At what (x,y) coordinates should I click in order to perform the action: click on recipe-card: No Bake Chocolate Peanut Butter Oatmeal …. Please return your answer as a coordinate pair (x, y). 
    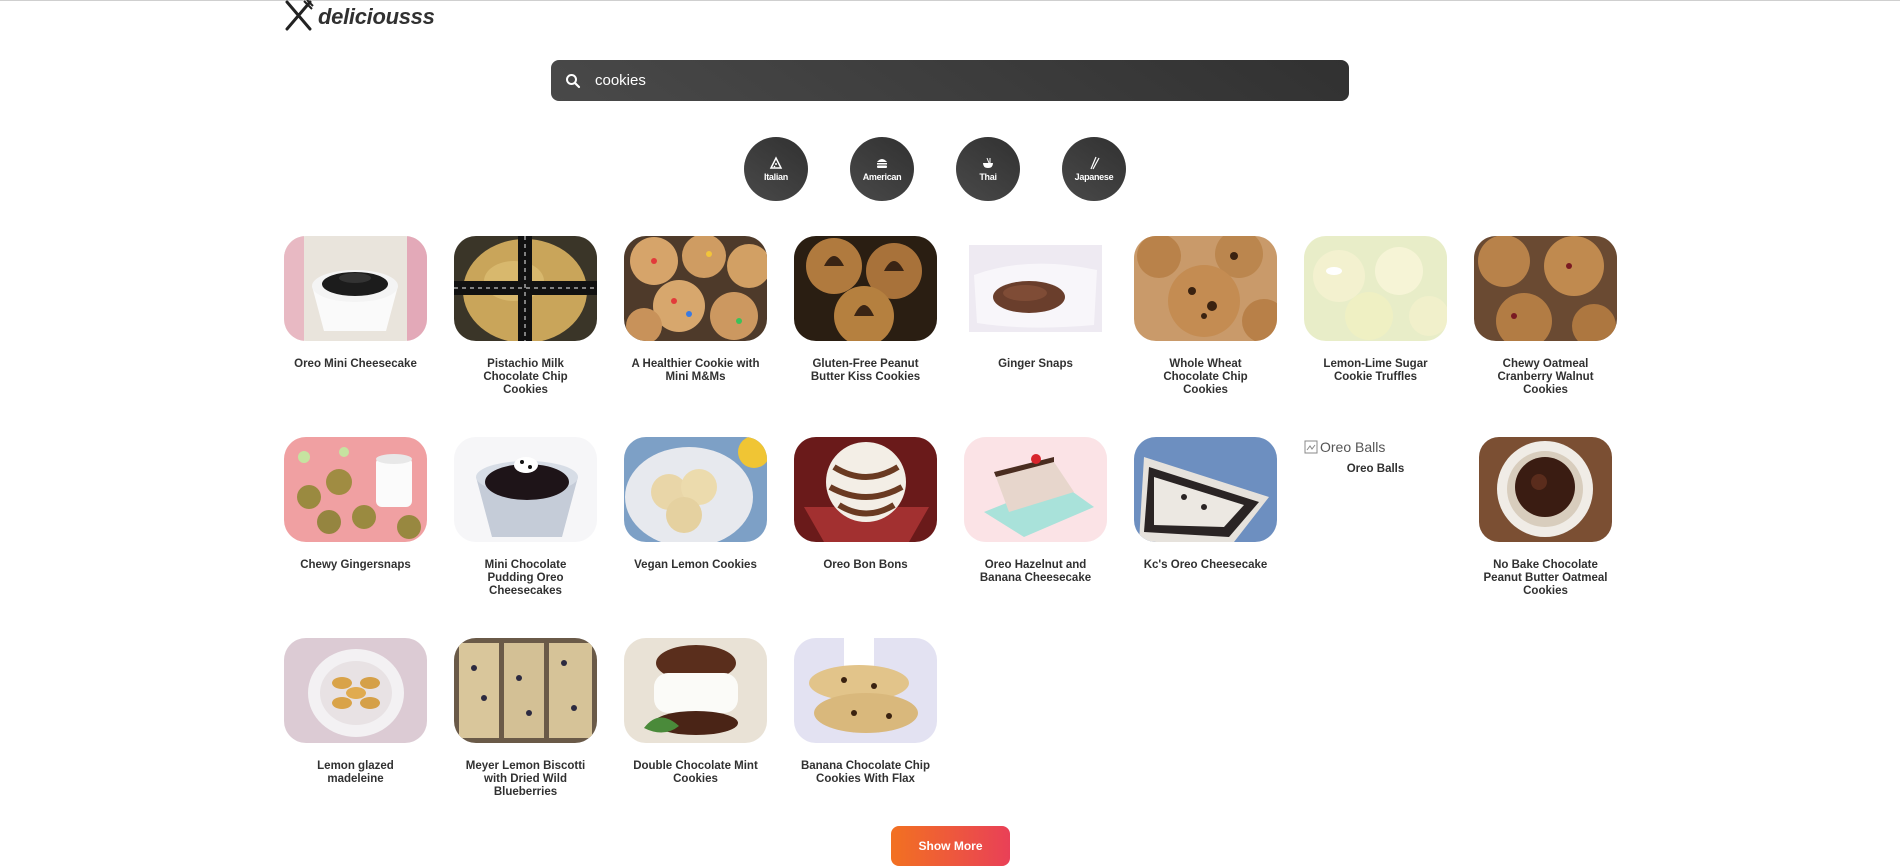
    Looking at the image, I should click on (1545, 537).